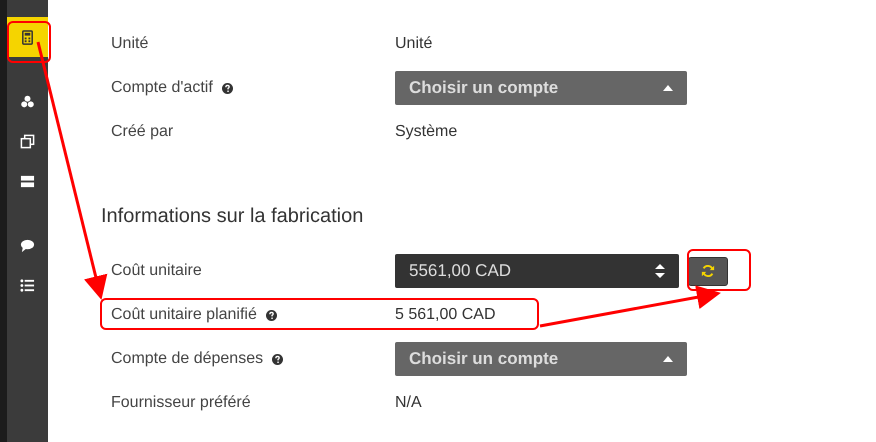 The height and width of the screenshot is (442, 876). I want to click on list-icon, so click(27, 285).